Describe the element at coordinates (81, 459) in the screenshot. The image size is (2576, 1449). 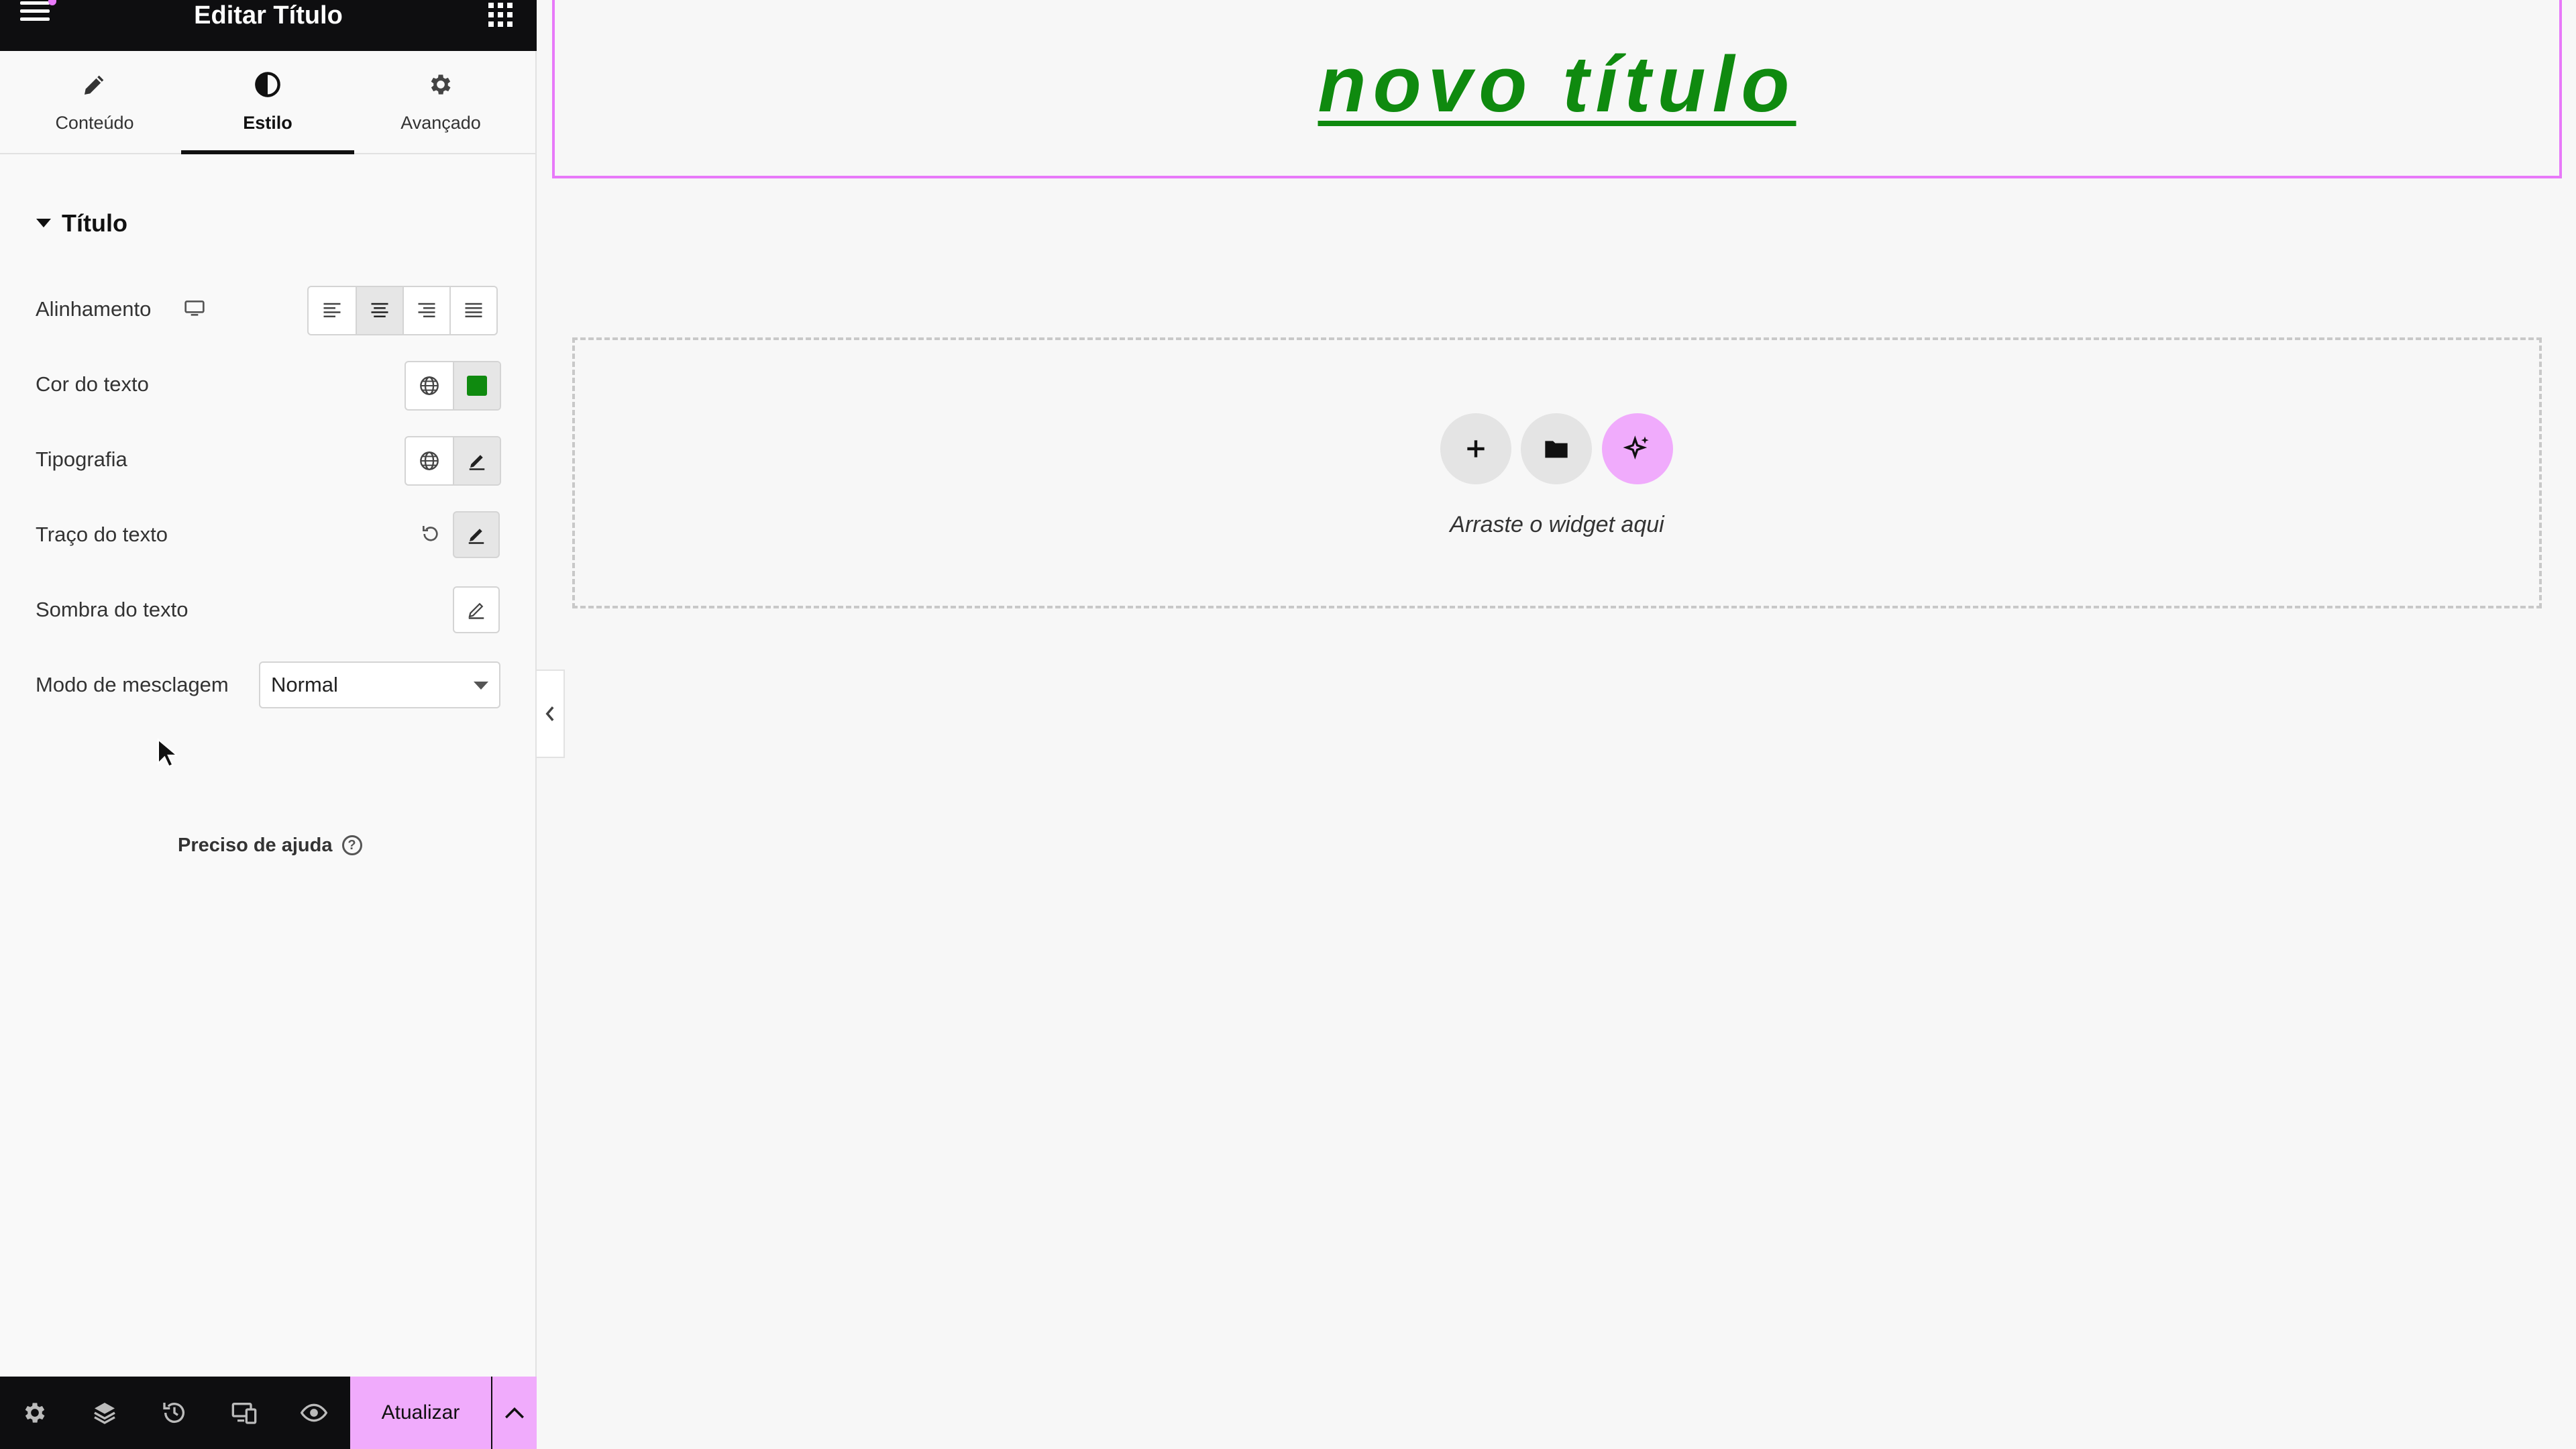
I see `typography-label: Tipografia` at that location.